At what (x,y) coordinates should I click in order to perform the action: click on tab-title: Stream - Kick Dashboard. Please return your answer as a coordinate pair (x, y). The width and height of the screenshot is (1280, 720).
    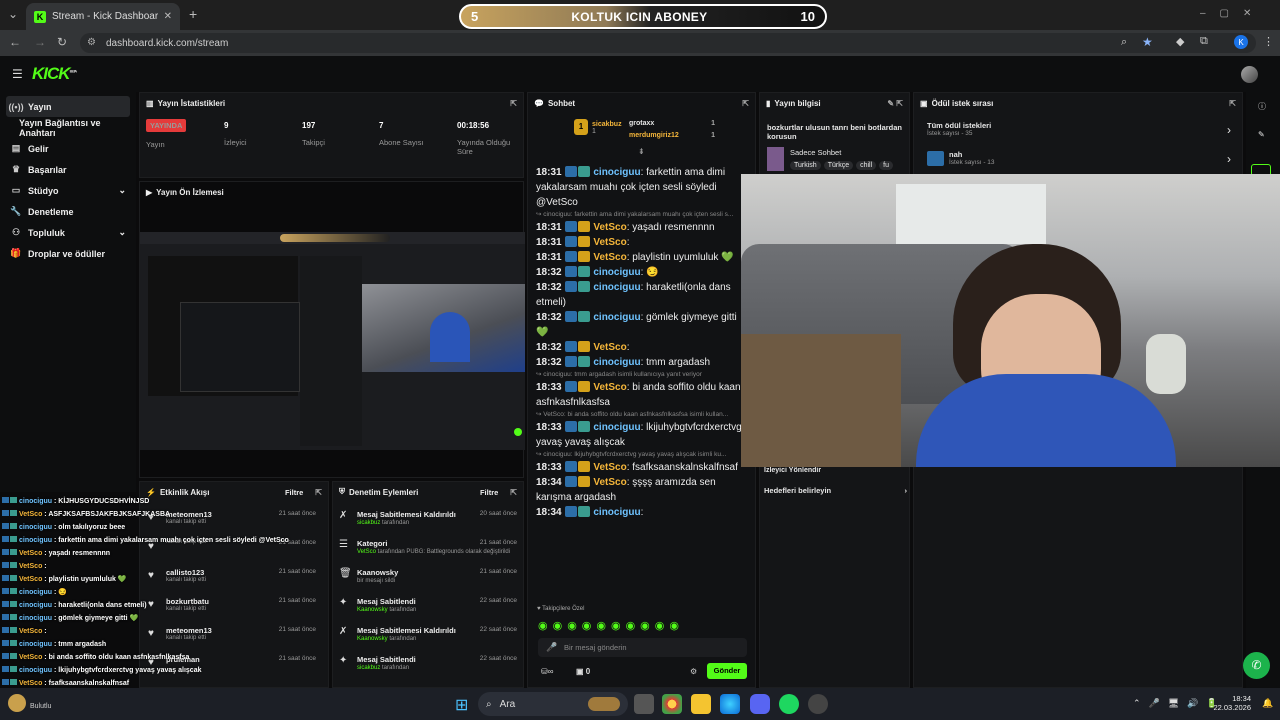
    Looking at the image, I should click on (105, 16).